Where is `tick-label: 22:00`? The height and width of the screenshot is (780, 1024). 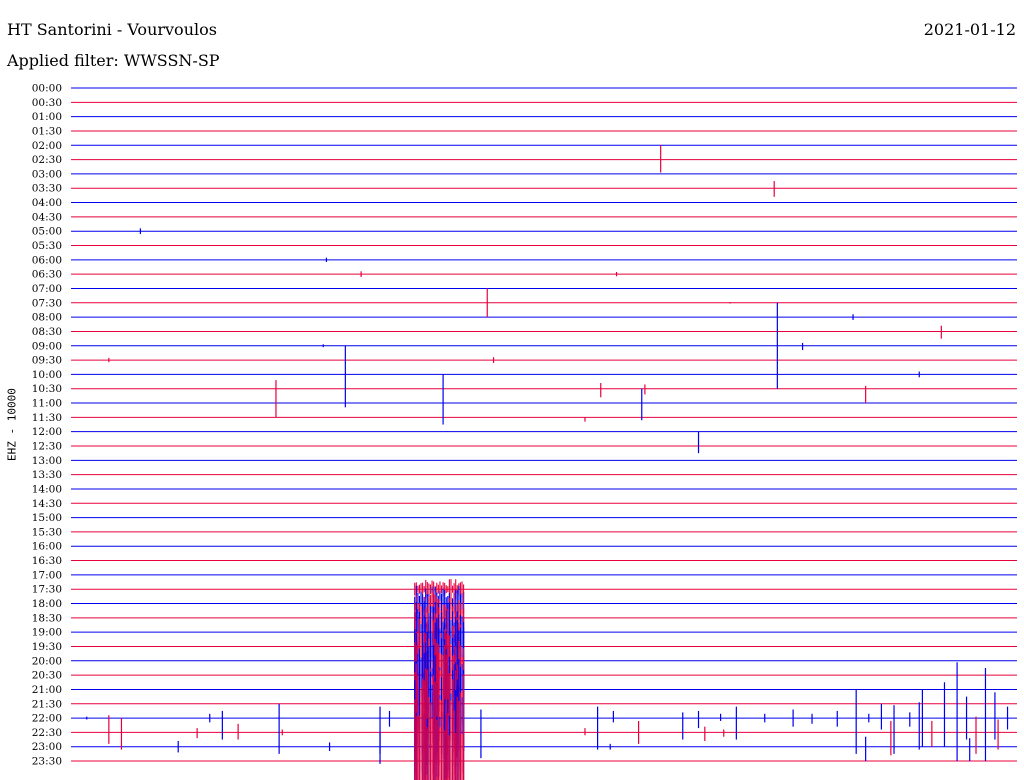
tick-label: 22:00 is located at coordinates (47, 719).